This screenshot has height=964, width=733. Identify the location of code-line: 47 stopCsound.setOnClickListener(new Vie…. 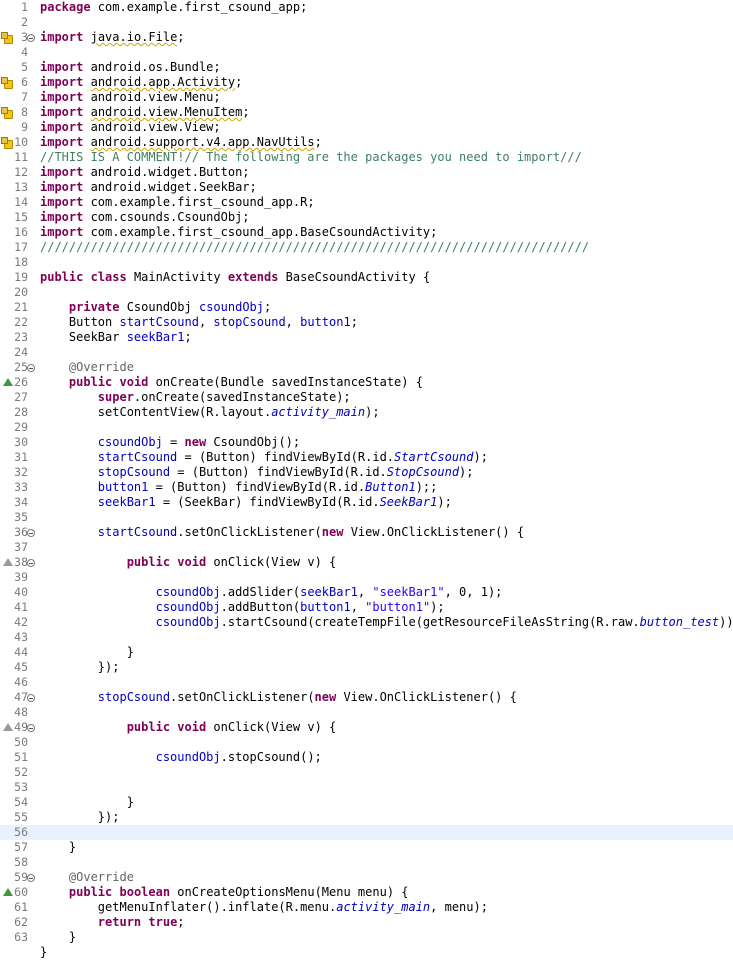
(366, 697).